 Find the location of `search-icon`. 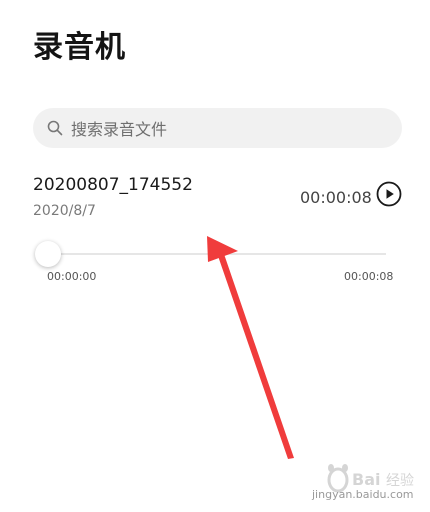

search-icon is located at coordinates (55, 128).